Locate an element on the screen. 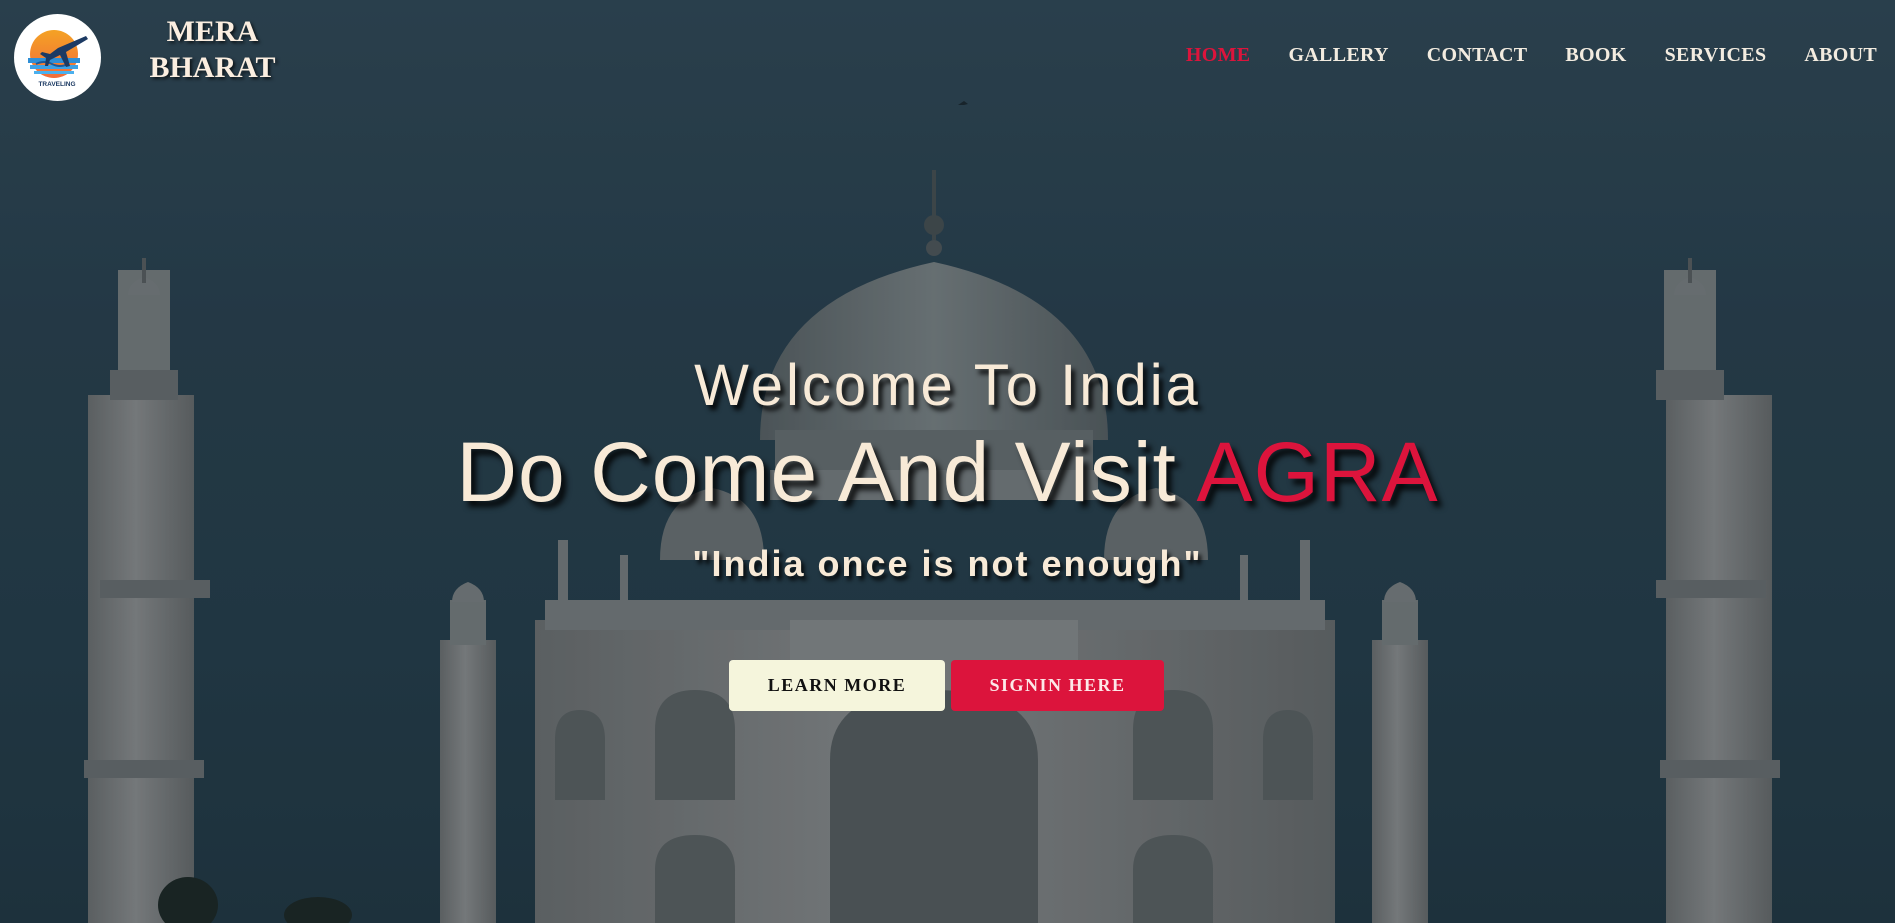 The height and width of the screenshot is (923, 1895). logo: TRAVELING is located at coordinates (57, 57).